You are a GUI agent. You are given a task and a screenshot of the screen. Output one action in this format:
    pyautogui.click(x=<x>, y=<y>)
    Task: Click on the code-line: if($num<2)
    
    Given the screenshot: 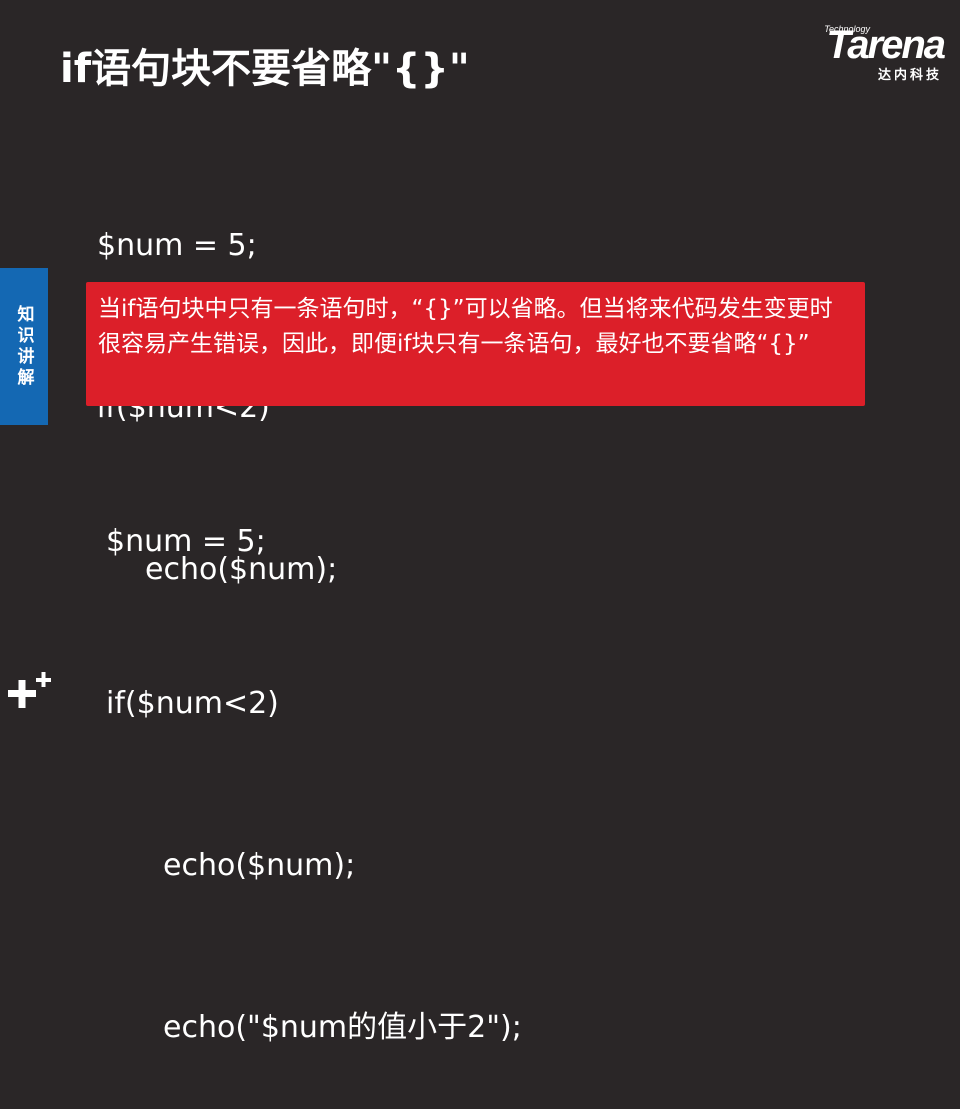 What is the action you would take?
    pyautogui.click(x=192, y=703)
    